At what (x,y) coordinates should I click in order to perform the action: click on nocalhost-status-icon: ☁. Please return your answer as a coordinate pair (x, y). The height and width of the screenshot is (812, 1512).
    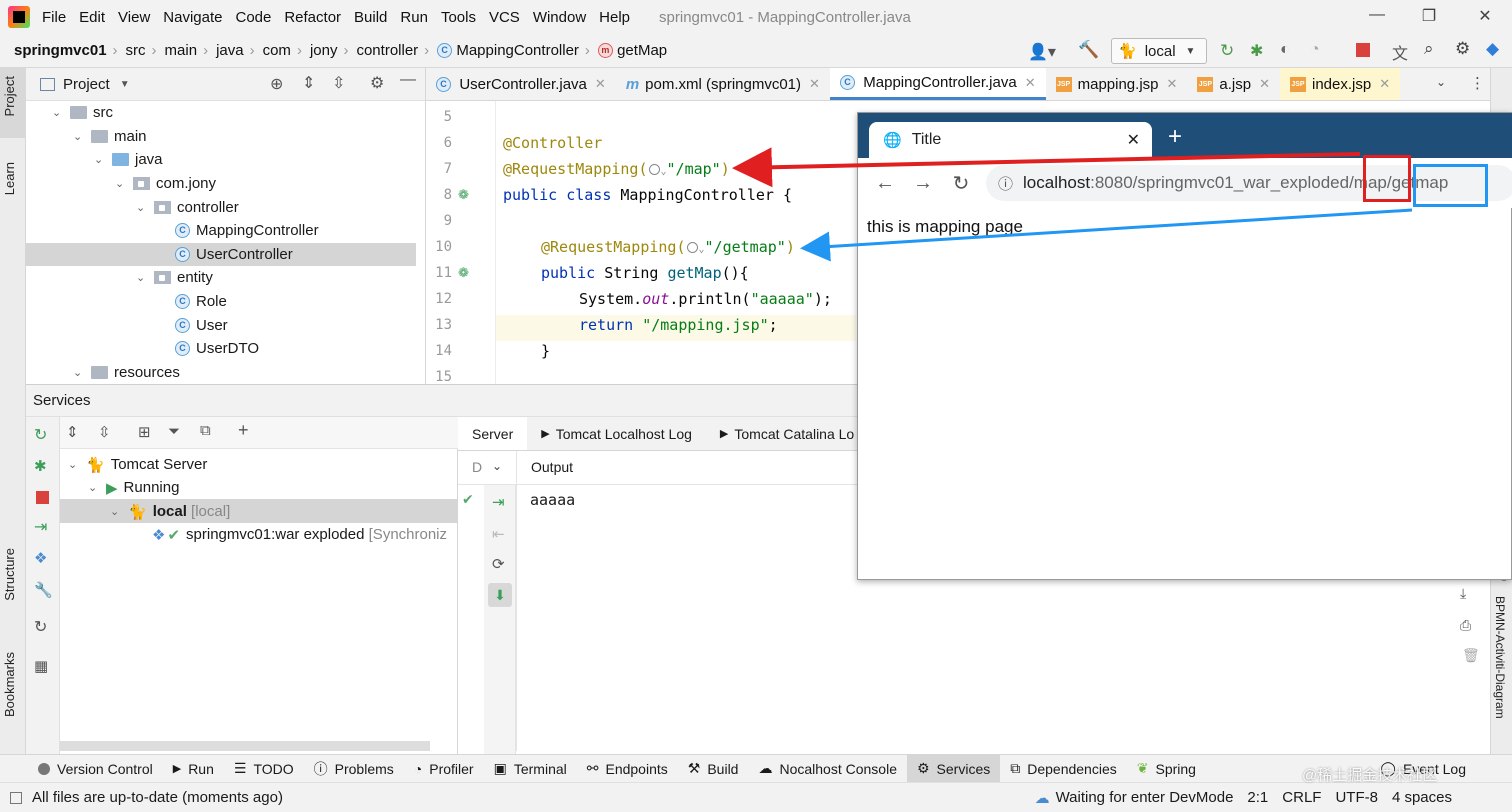
    Looking at the image, I should click on (1042, 798).